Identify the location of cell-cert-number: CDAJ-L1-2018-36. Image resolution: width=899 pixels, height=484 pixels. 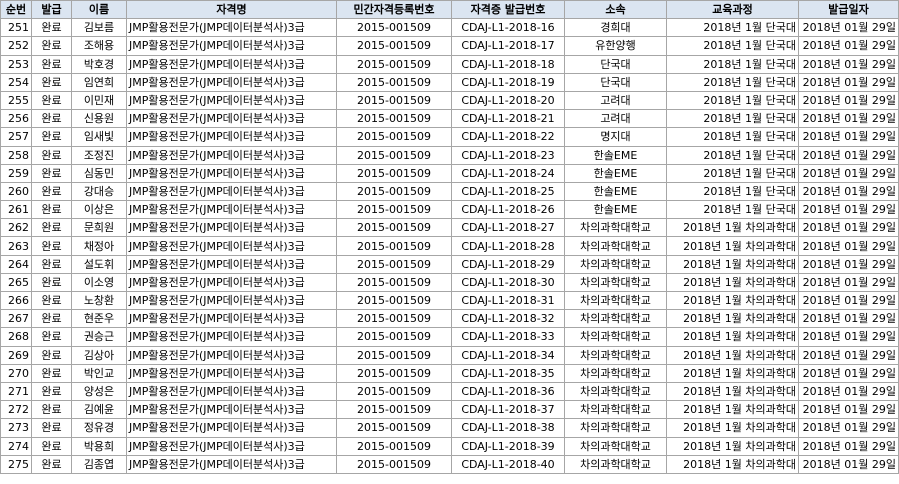
(508, 391).